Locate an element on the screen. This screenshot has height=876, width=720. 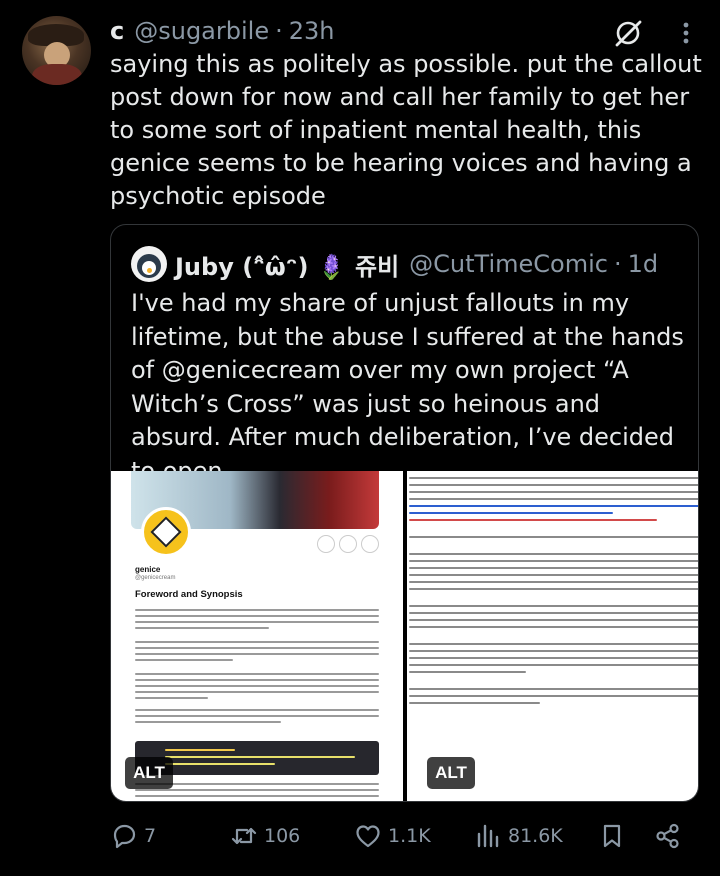
tweet-header: c @sugarbile · 23h is located at coordinates (222, 31).